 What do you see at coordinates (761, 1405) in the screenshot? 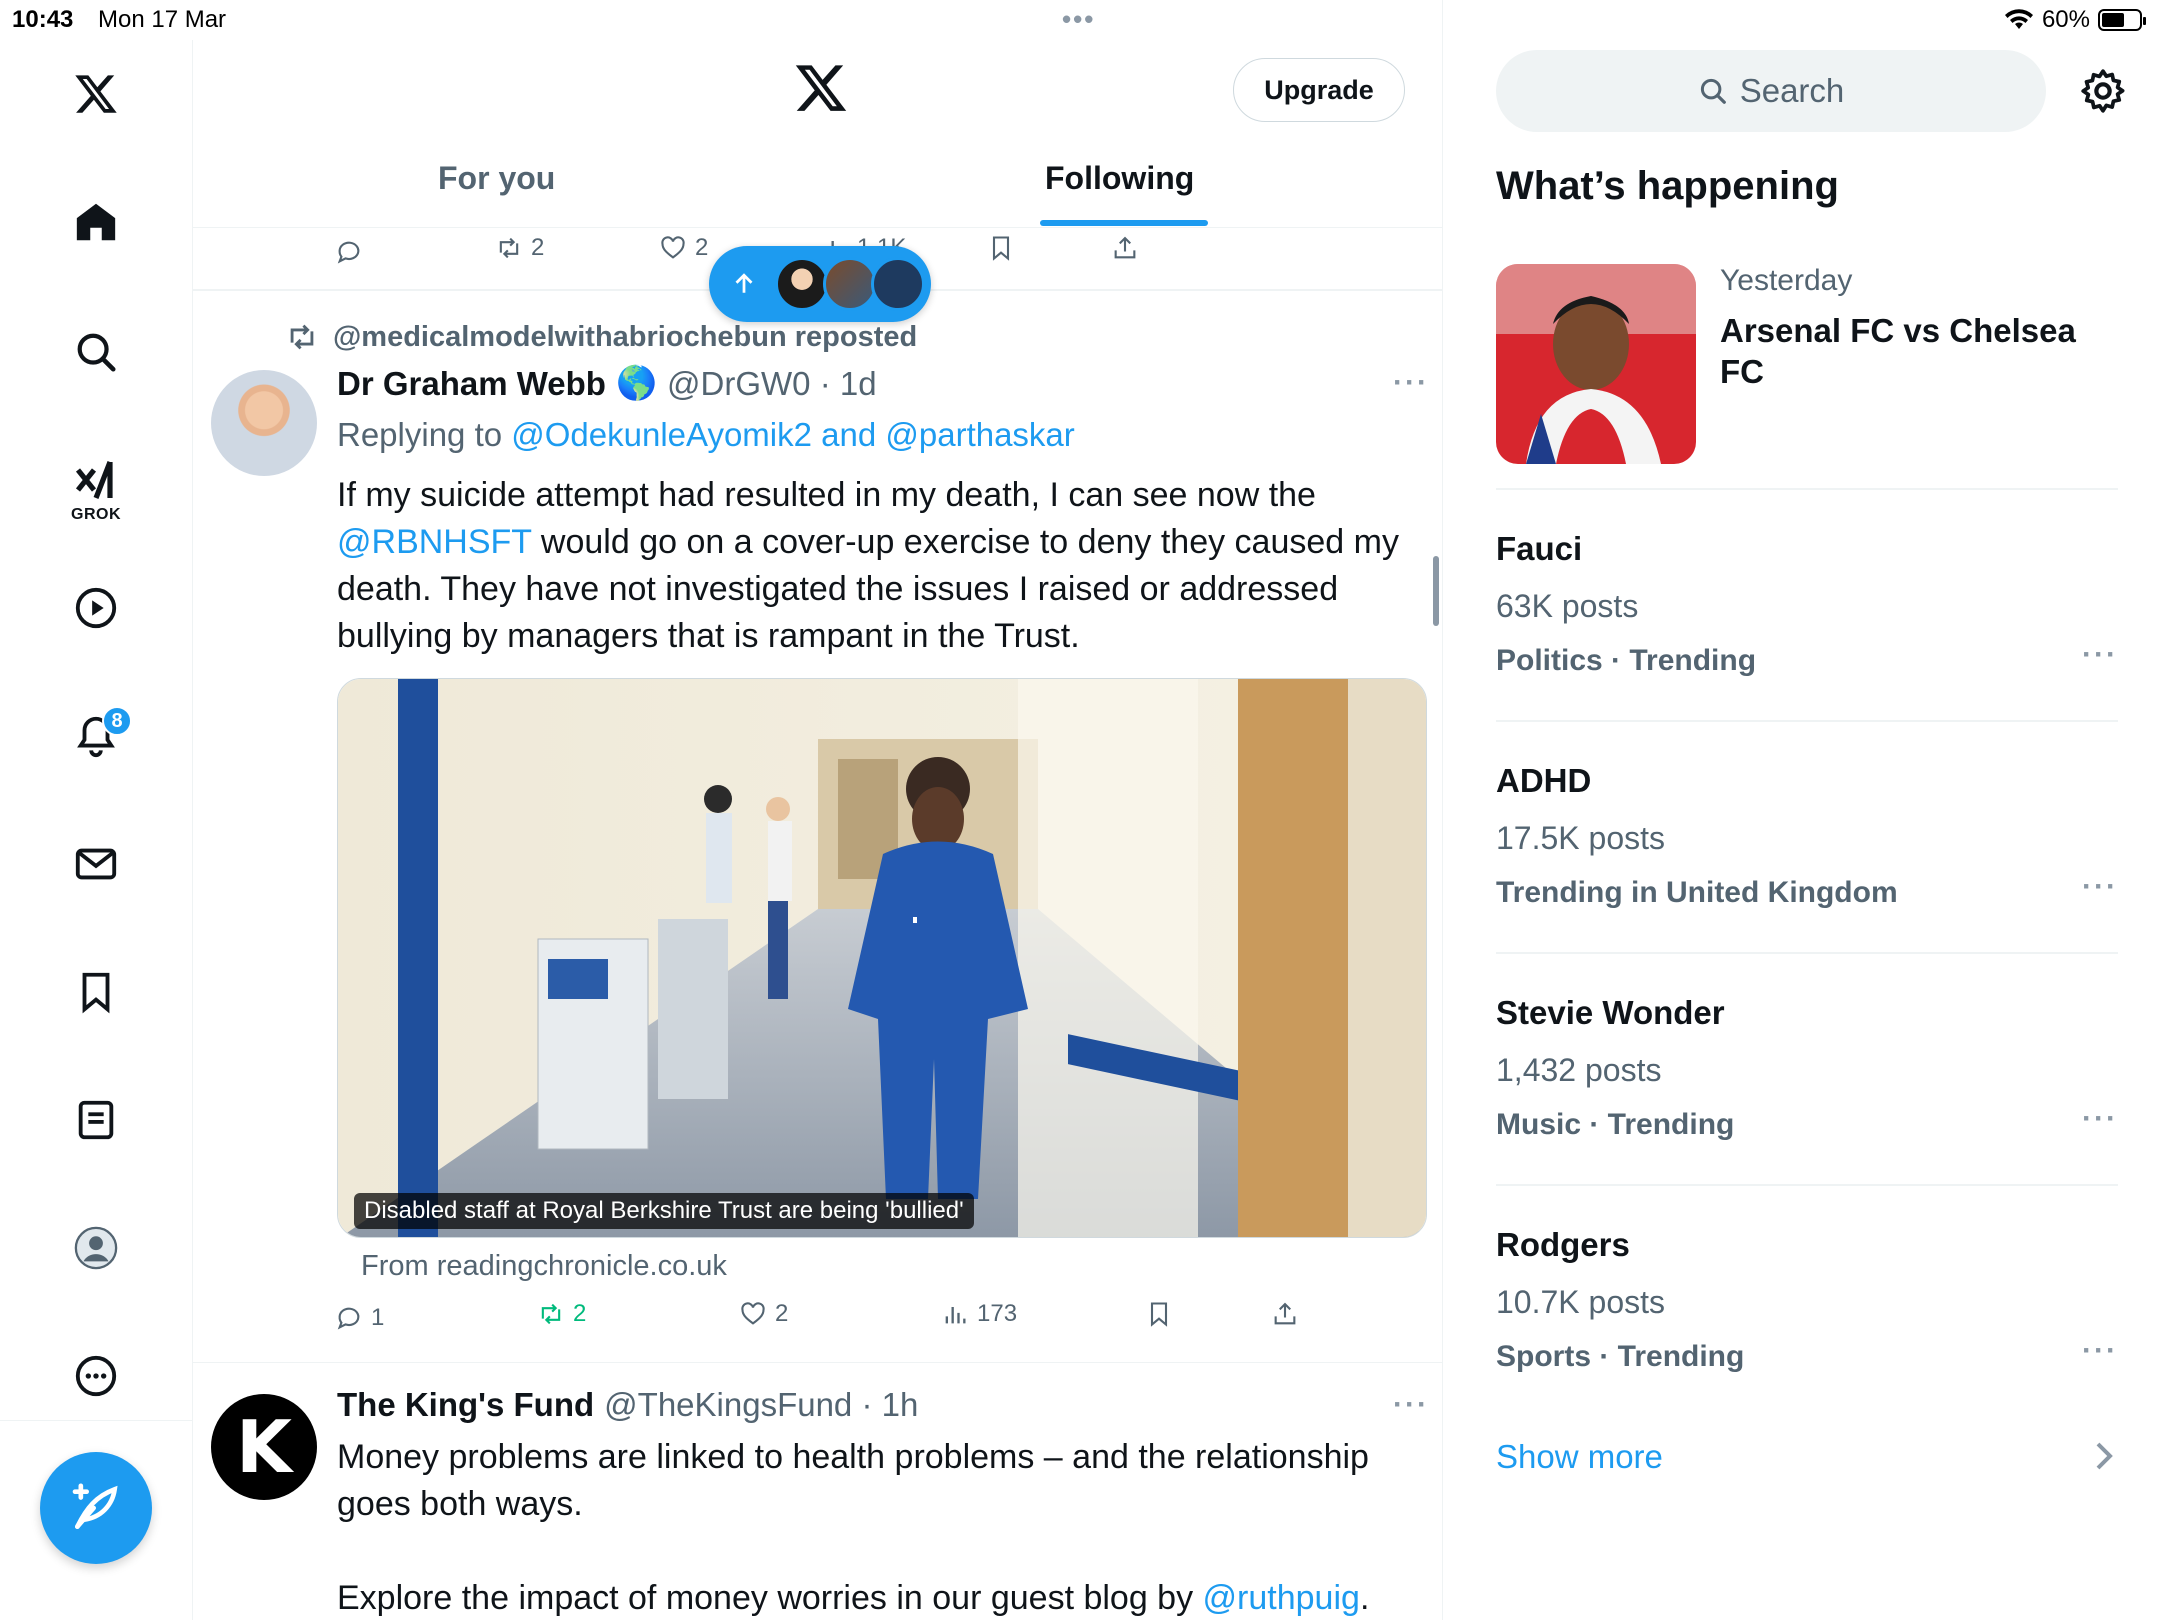
I see `author-handle-time: @TheKingsFund · 1h` at bounding box center [761, 1405].